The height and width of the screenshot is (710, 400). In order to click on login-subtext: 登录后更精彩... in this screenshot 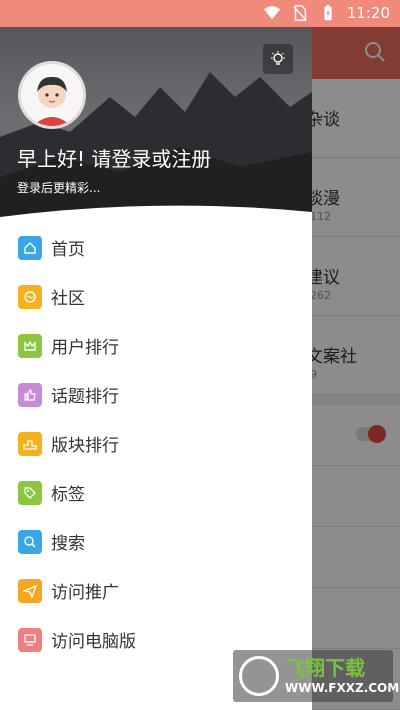, I will do `click(59, 188)`.